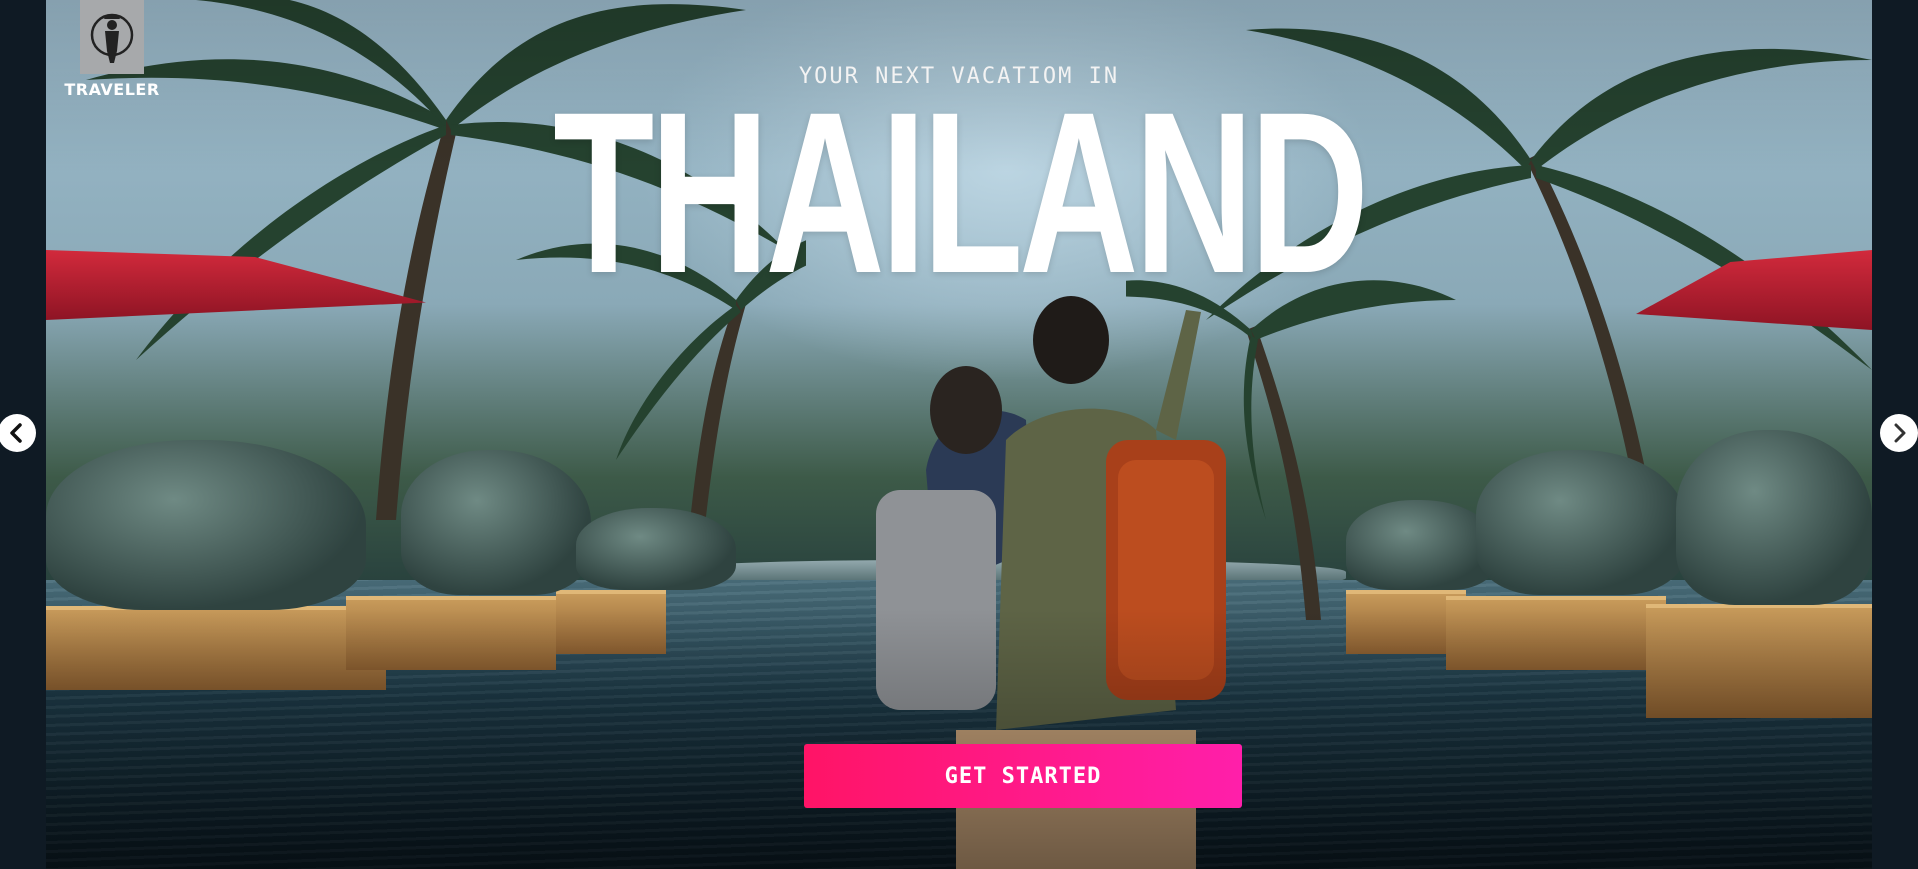 This screenshot has height=869, width=1918. Describe the element at coordinates (1023, 776) in the screenshot. I see `get-started-button: GET STARTED` at that location.